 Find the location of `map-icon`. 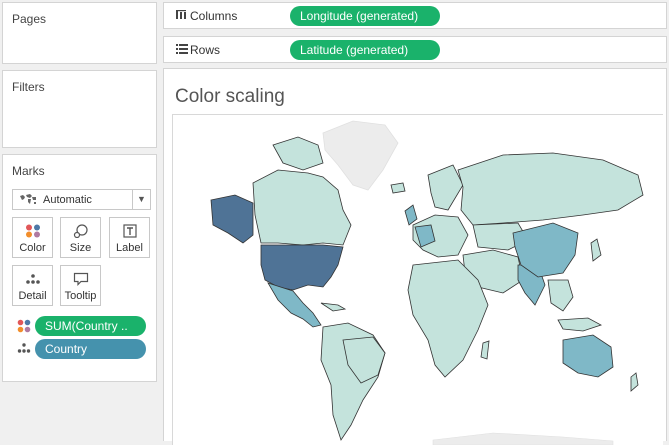

map-icon is located at coordinates (28, 201).